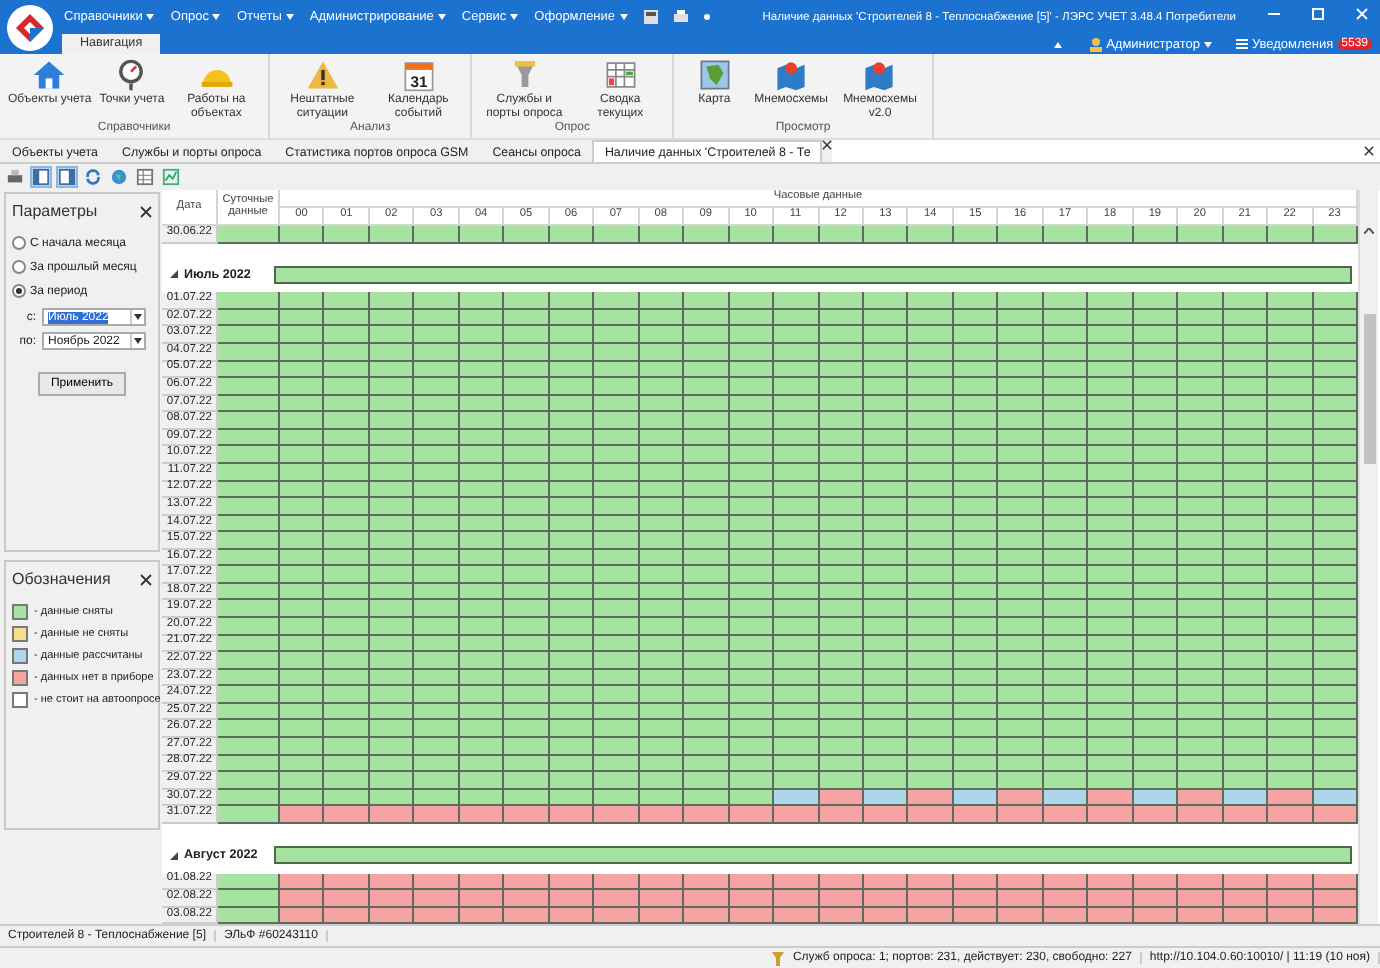  What do you see at coordinates (1369, 231) in the screenshot?
I see `scroll-up-icon` at bounding box center [1369, 231].